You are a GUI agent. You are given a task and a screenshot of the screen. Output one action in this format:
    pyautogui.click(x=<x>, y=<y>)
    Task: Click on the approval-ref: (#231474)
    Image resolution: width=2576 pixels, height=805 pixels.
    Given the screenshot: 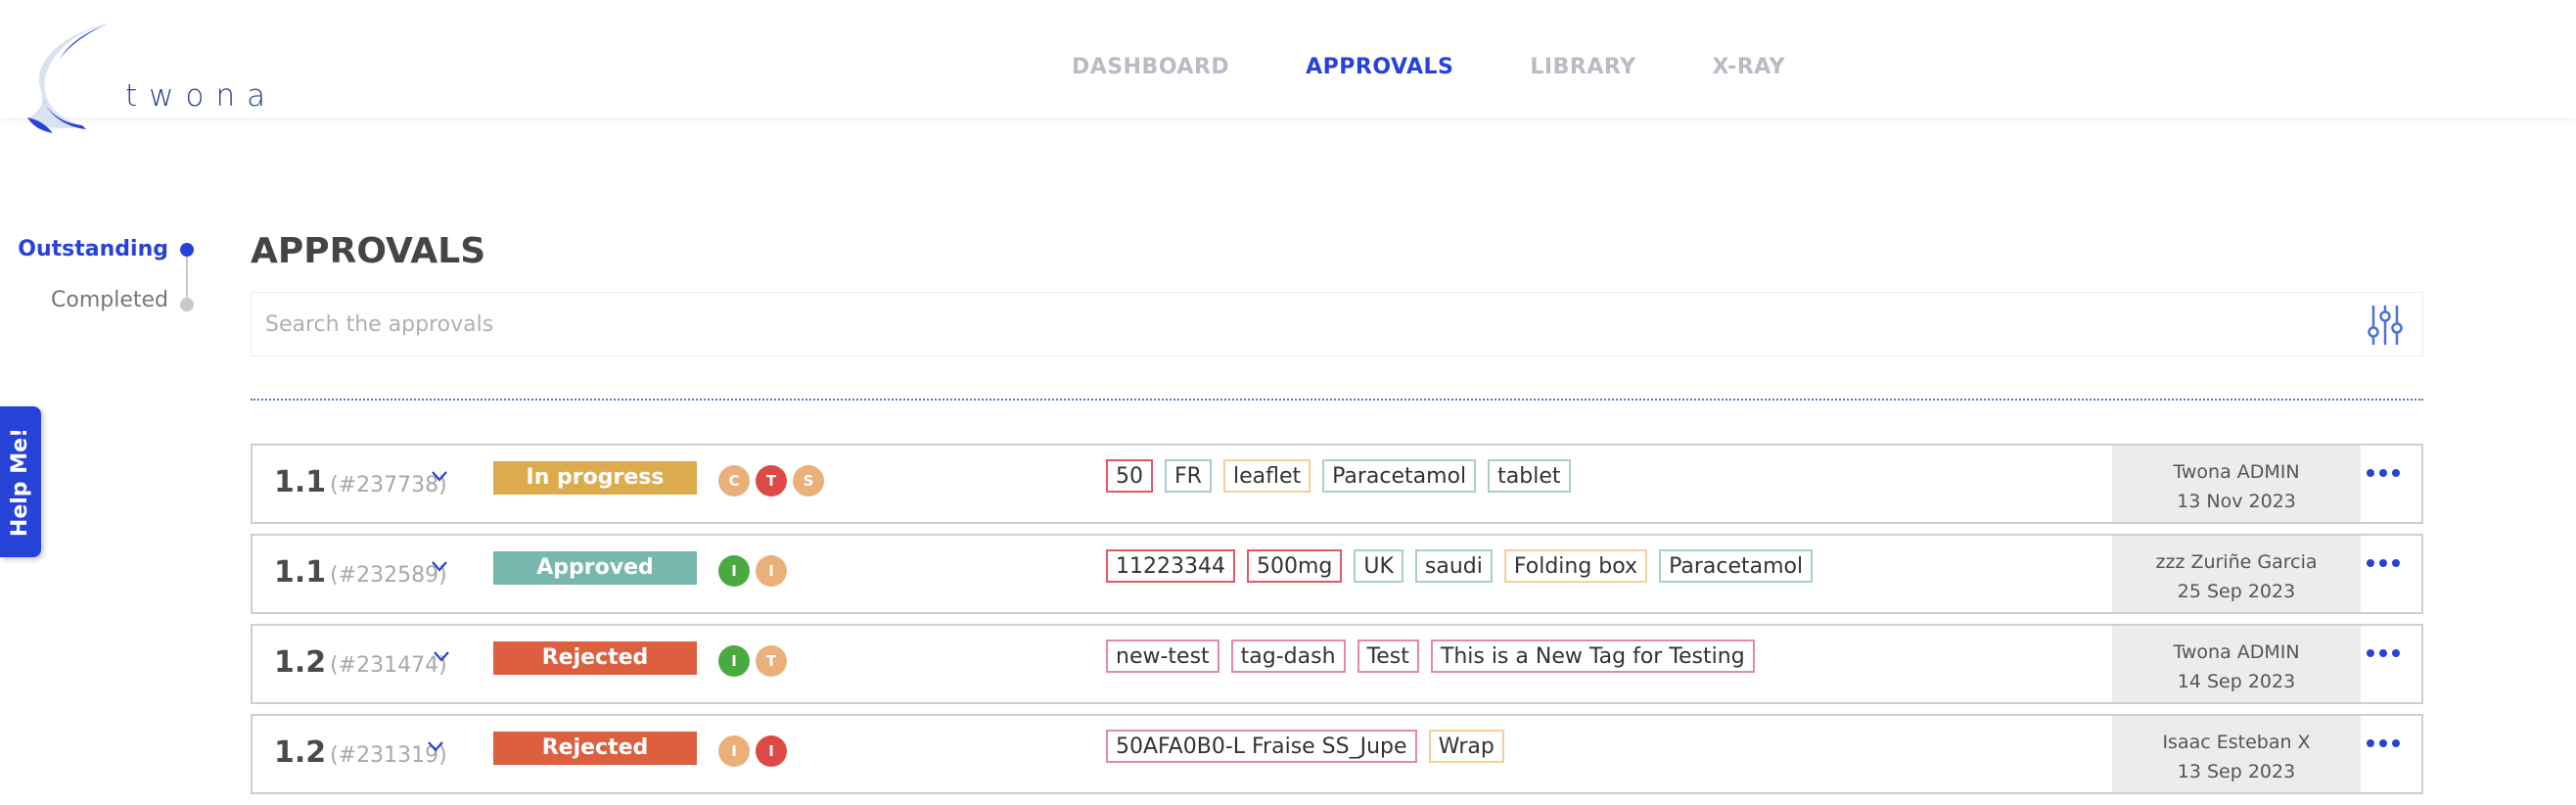 What is the action you would take?
    pyautogui.click(x=388, y=665)
    